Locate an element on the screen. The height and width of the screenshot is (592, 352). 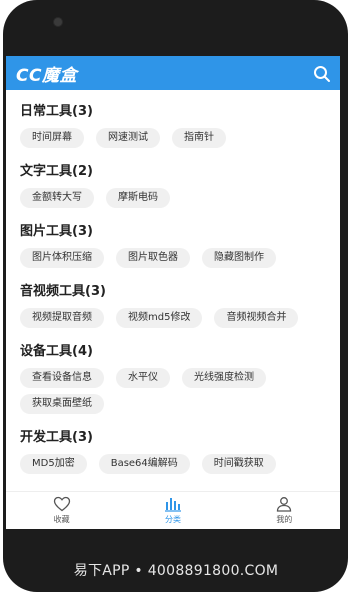
section-title: 图片工具(3) is located at coordinates (56, 231).